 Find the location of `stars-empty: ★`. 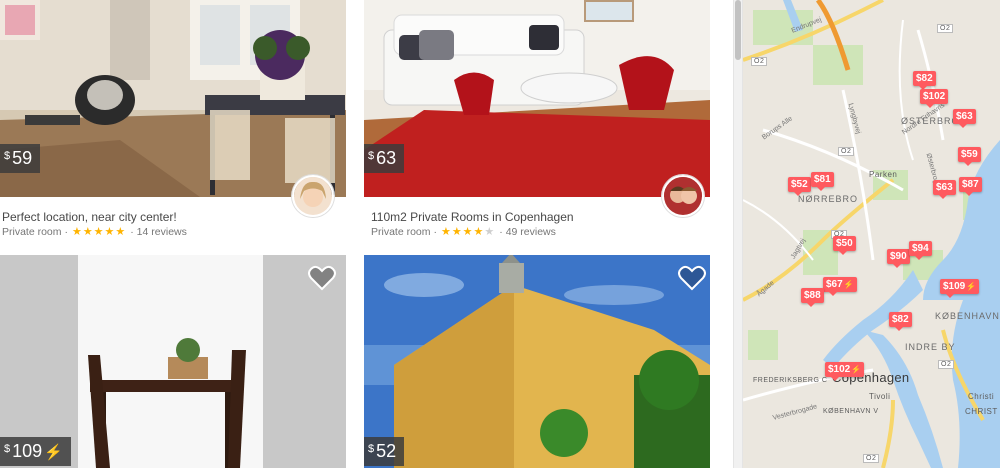

stars-empty: ★ is located at coordinates (490, 232).